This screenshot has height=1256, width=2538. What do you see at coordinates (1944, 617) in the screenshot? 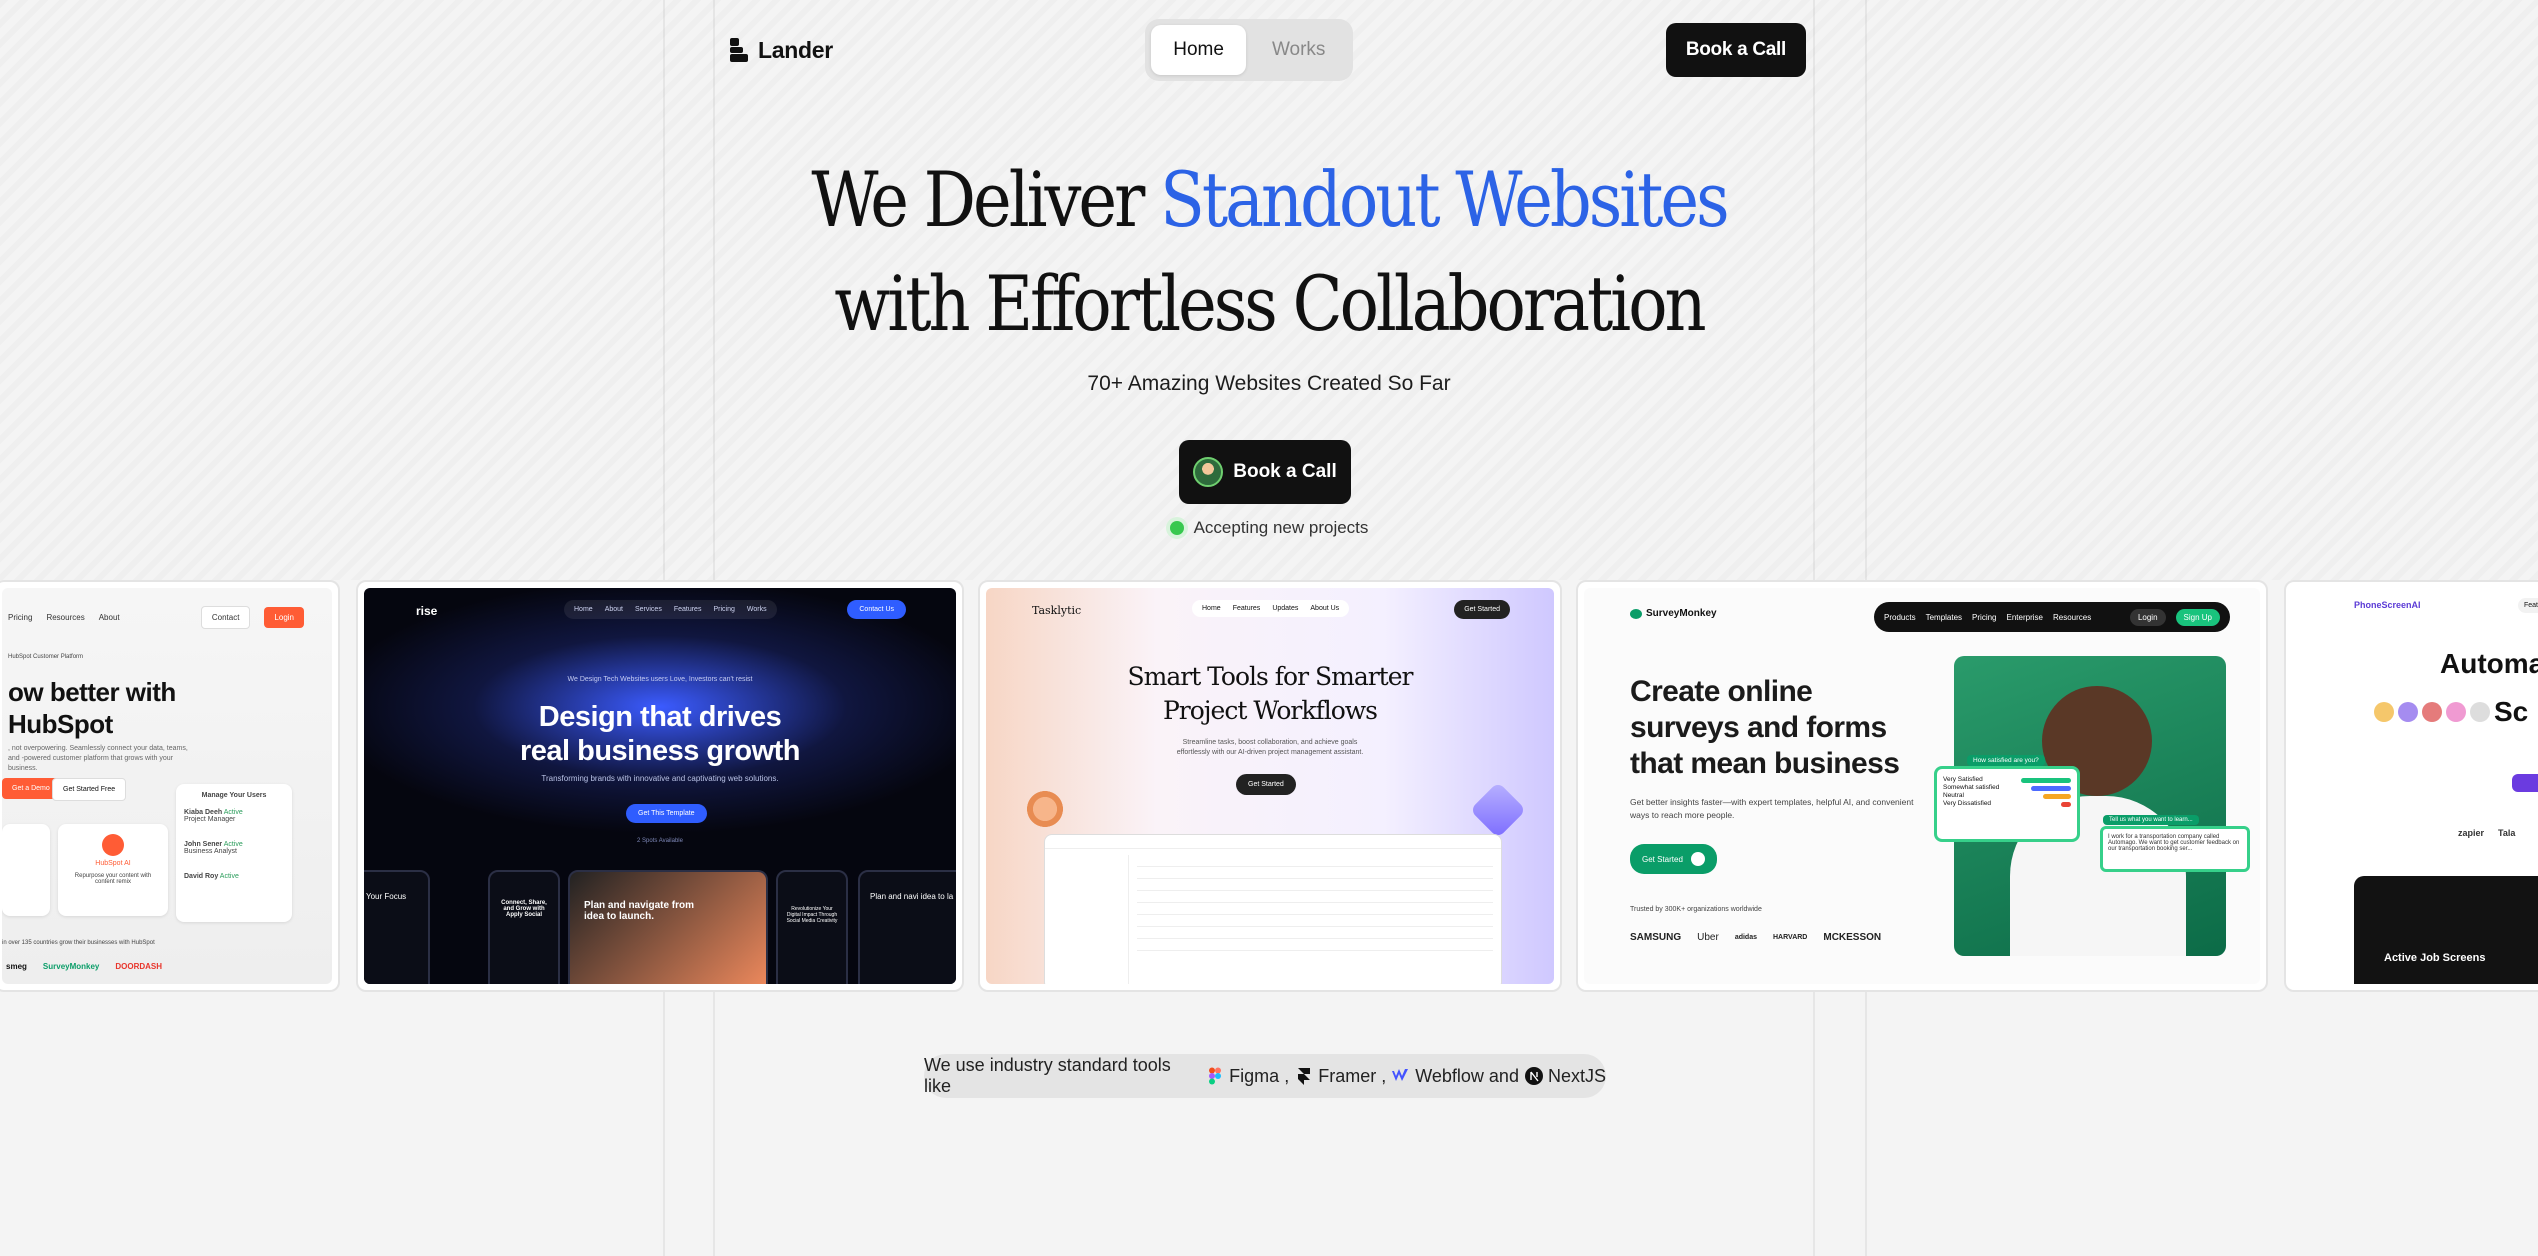
I see `sm-nav-templates: Templates` at bounding box center [1944, 617].